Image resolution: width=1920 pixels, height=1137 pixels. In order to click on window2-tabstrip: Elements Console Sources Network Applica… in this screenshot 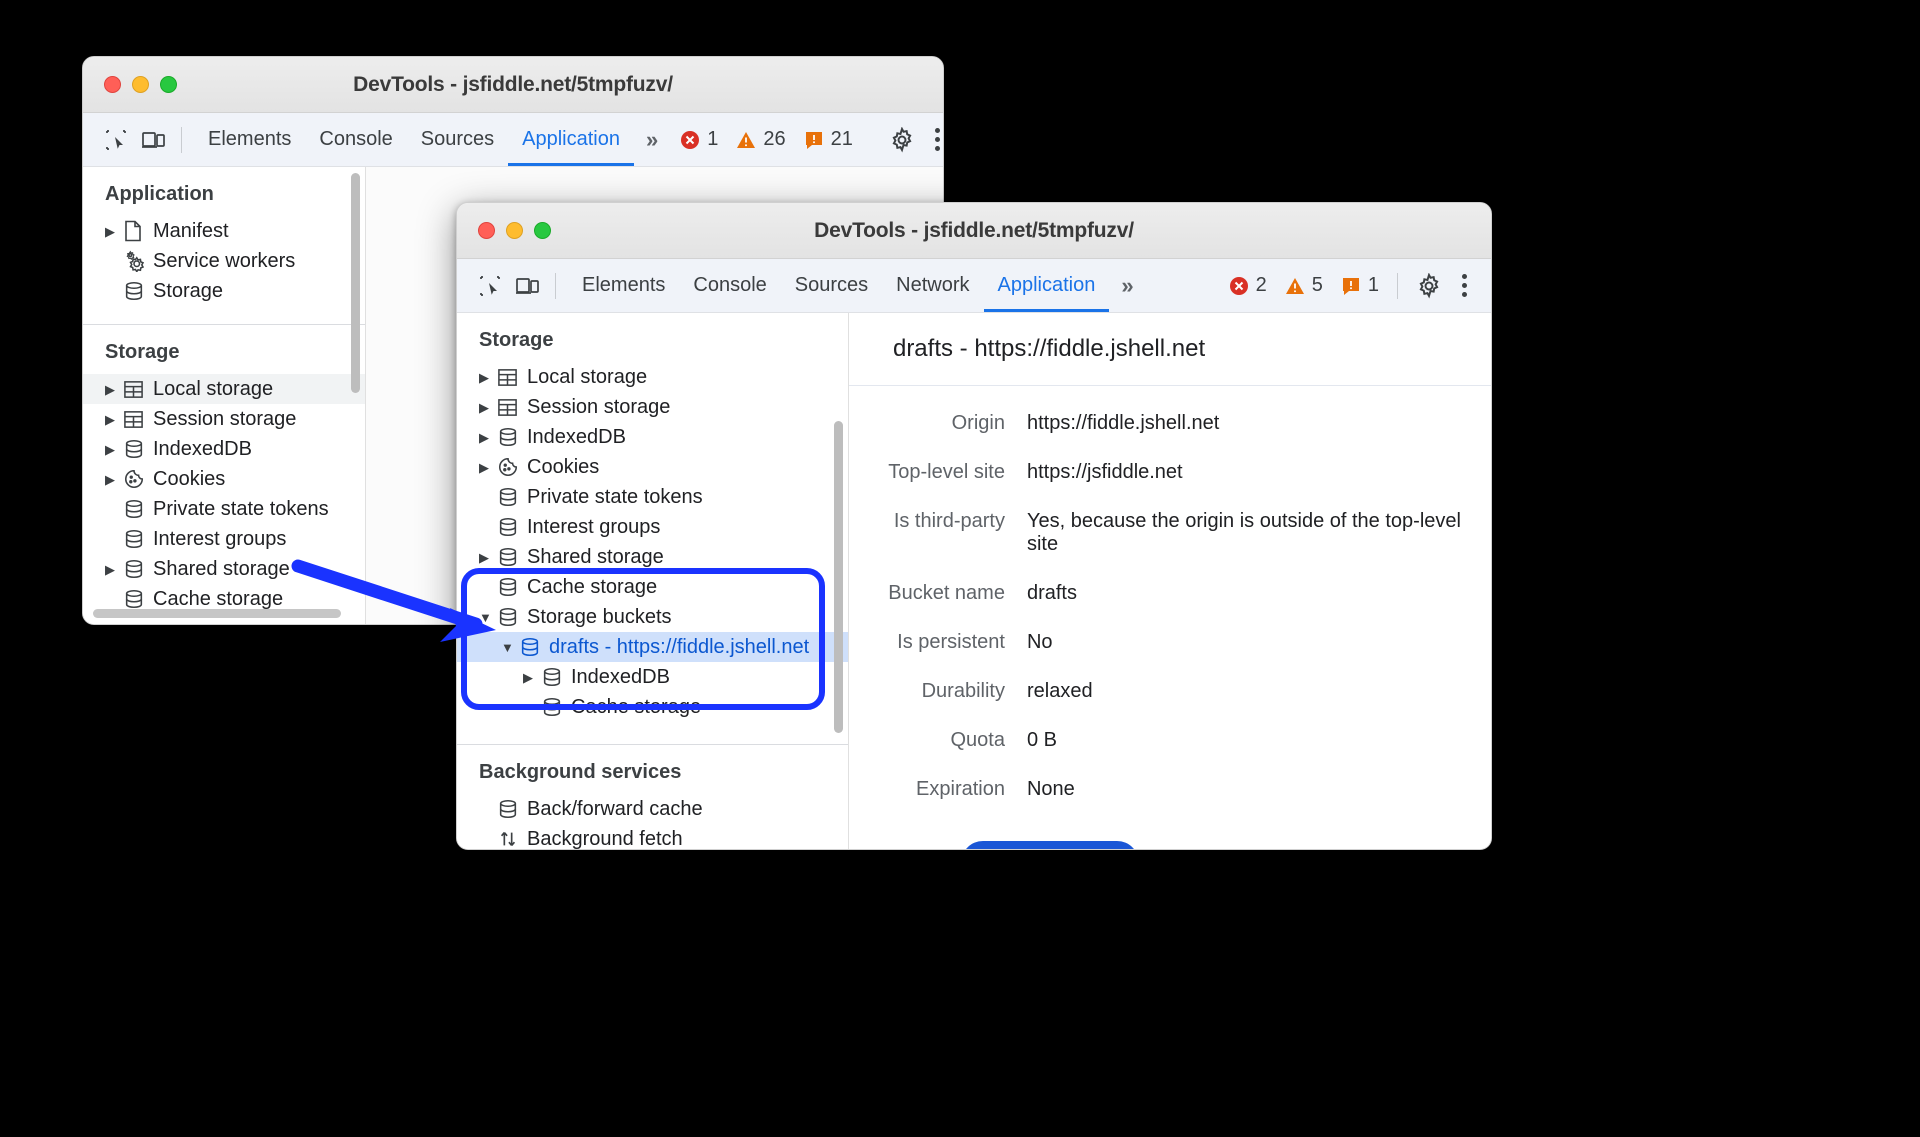, I will do `click(974, 286)`.